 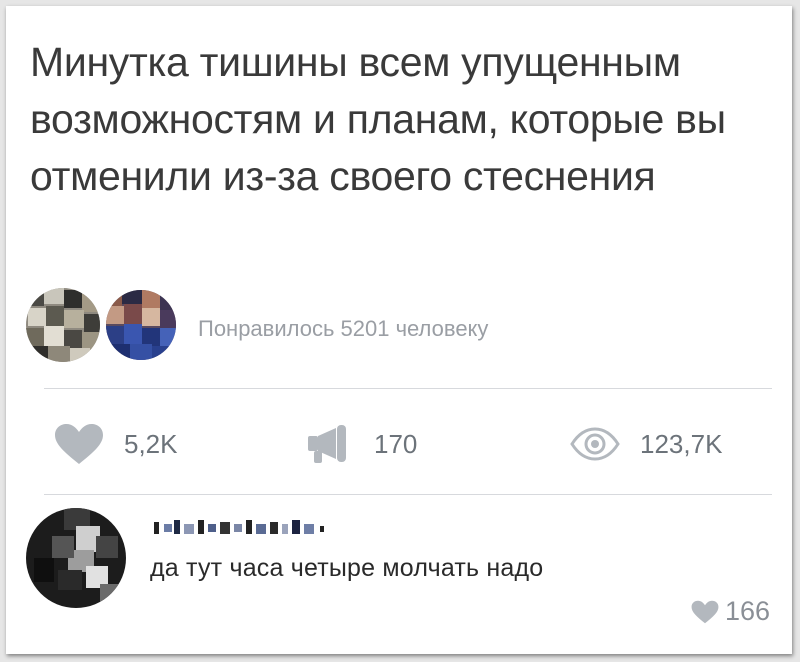 I want to click on likers-avatars, so click(x=104, y=324).